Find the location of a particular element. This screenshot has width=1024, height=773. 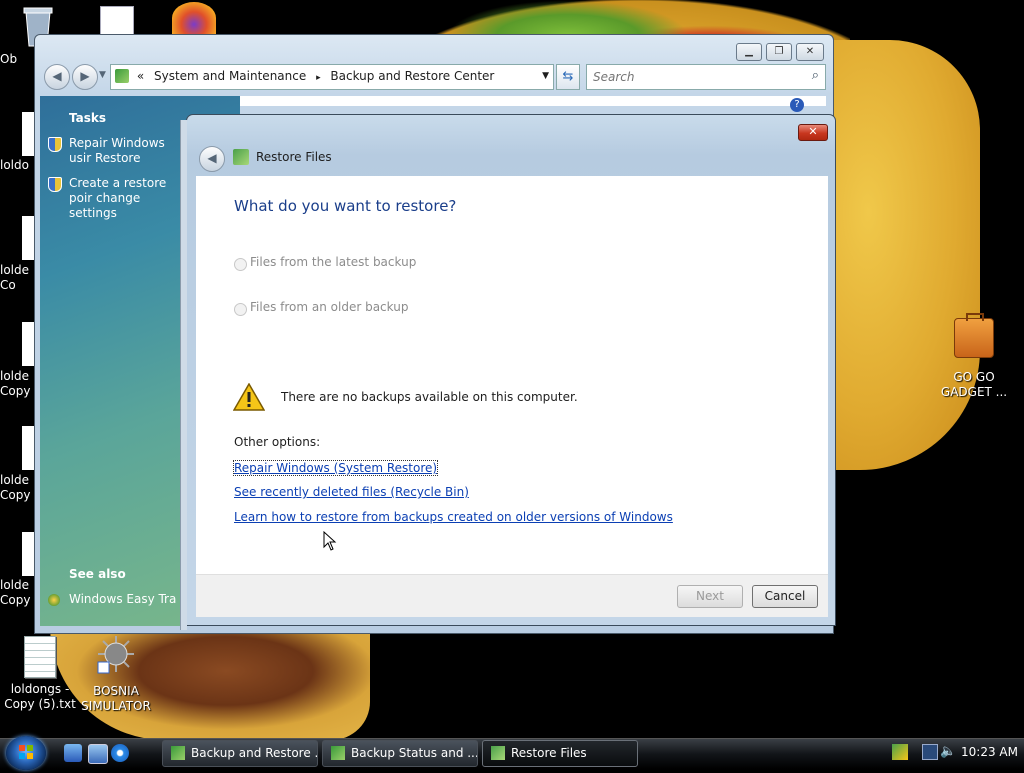

dialog-shadow-frame is located at coordinates (183, 375).